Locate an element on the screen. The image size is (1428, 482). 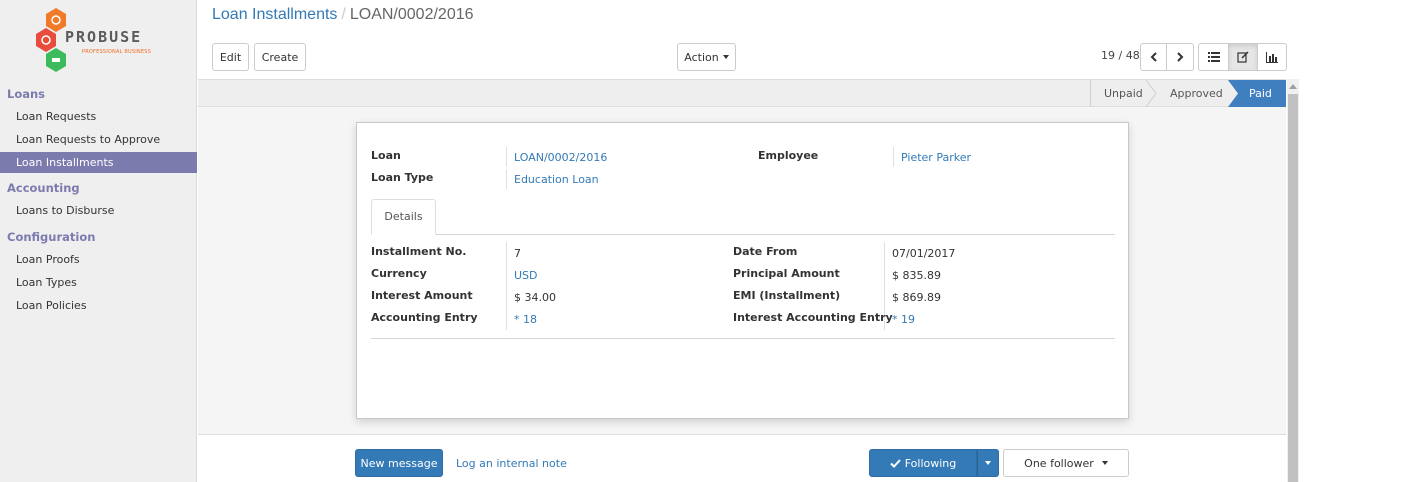
edit-form-icon is located at coordinates (1243, 57).